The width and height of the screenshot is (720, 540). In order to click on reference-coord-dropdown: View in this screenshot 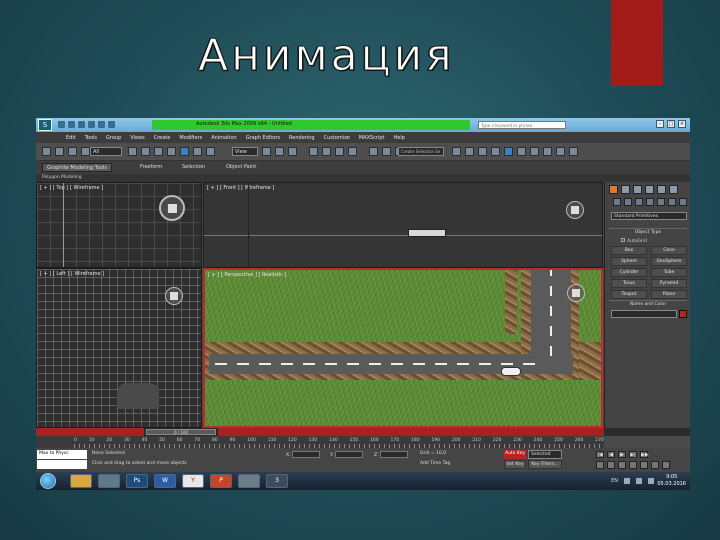, I will do `click(245, 151)`.